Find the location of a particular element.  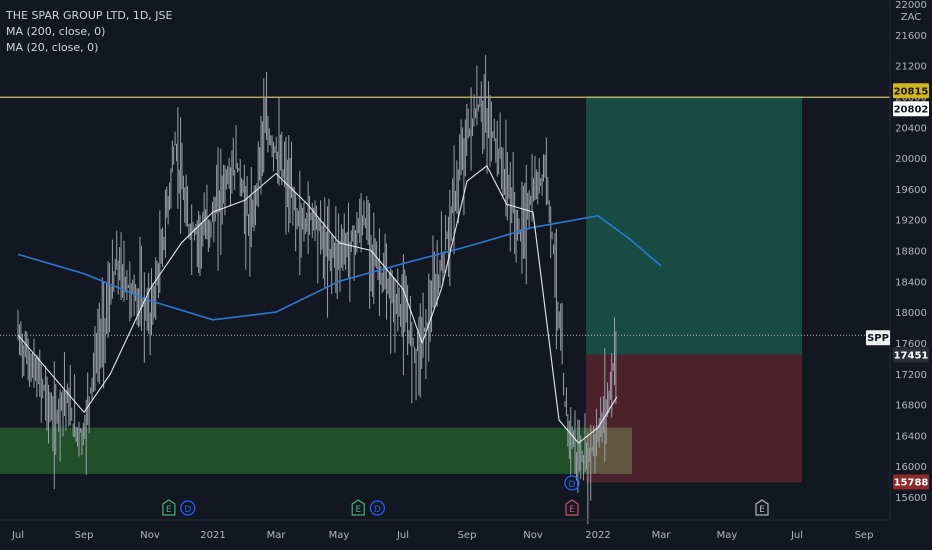

y-tick-label: 22000 is located at coordinates (911, 5).